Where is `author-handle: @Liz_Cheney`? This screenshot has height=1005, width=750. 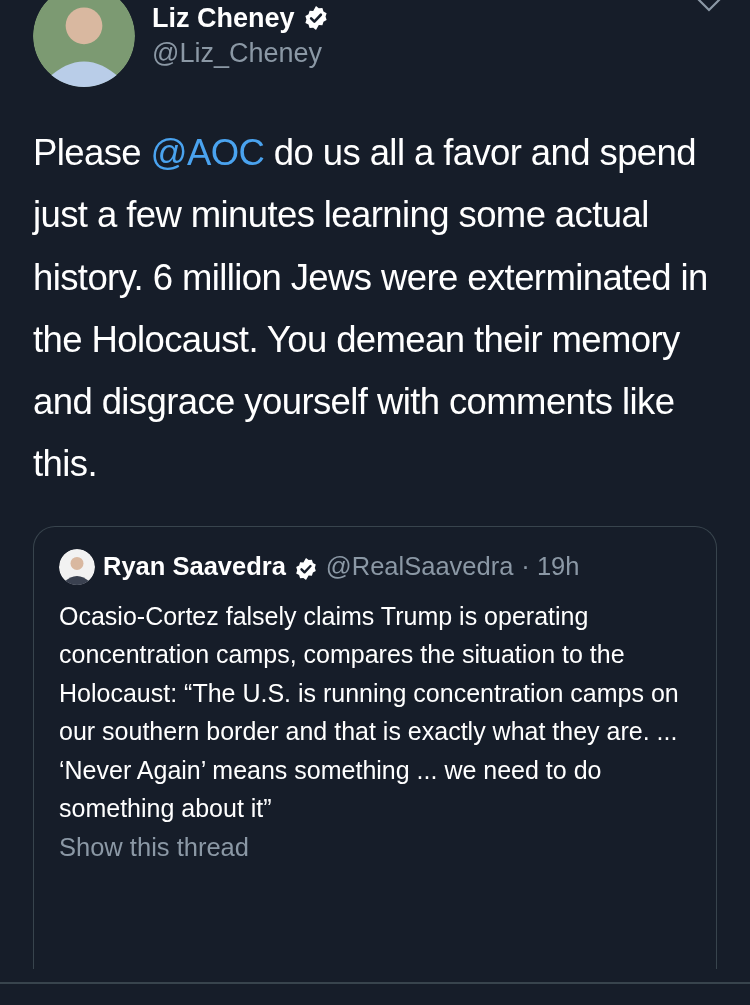 author-handle: @Liz_Cheney is located at coordinates (240, 53).